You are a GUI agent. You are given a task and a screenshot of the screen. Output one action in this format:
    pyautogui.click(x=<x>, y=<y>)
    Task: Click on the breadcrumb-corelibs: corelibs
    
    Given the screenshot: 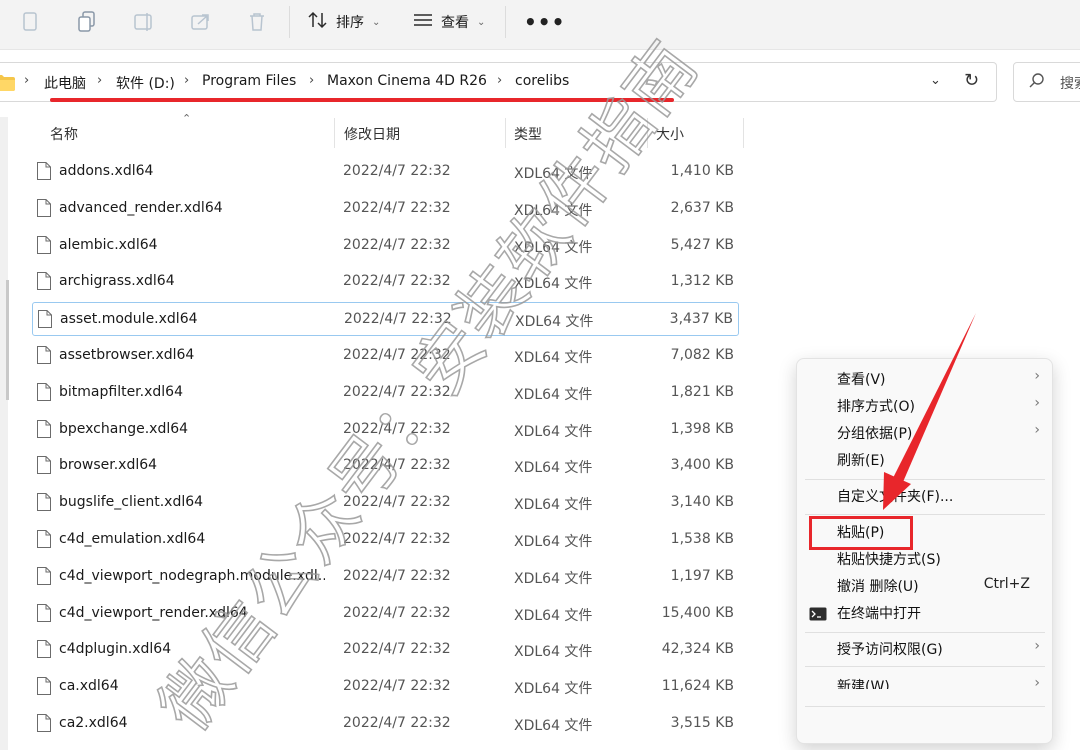 What is the action you would take?
    pyautogui.click(x=542, y=81)
    